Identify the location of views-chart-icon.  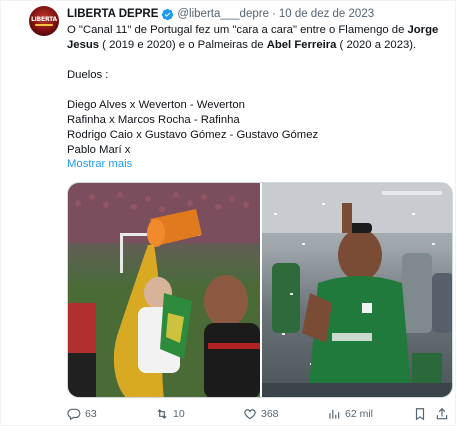
(334, 414).